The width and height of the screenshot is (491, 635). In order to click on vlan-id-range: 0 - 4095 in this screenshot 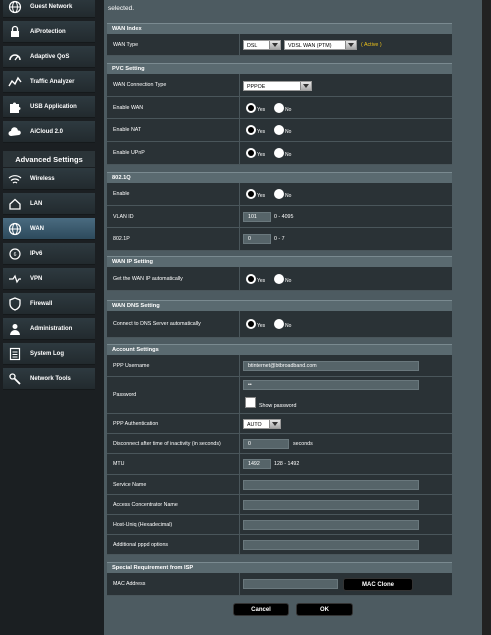, I will do `click(284, 217)`.